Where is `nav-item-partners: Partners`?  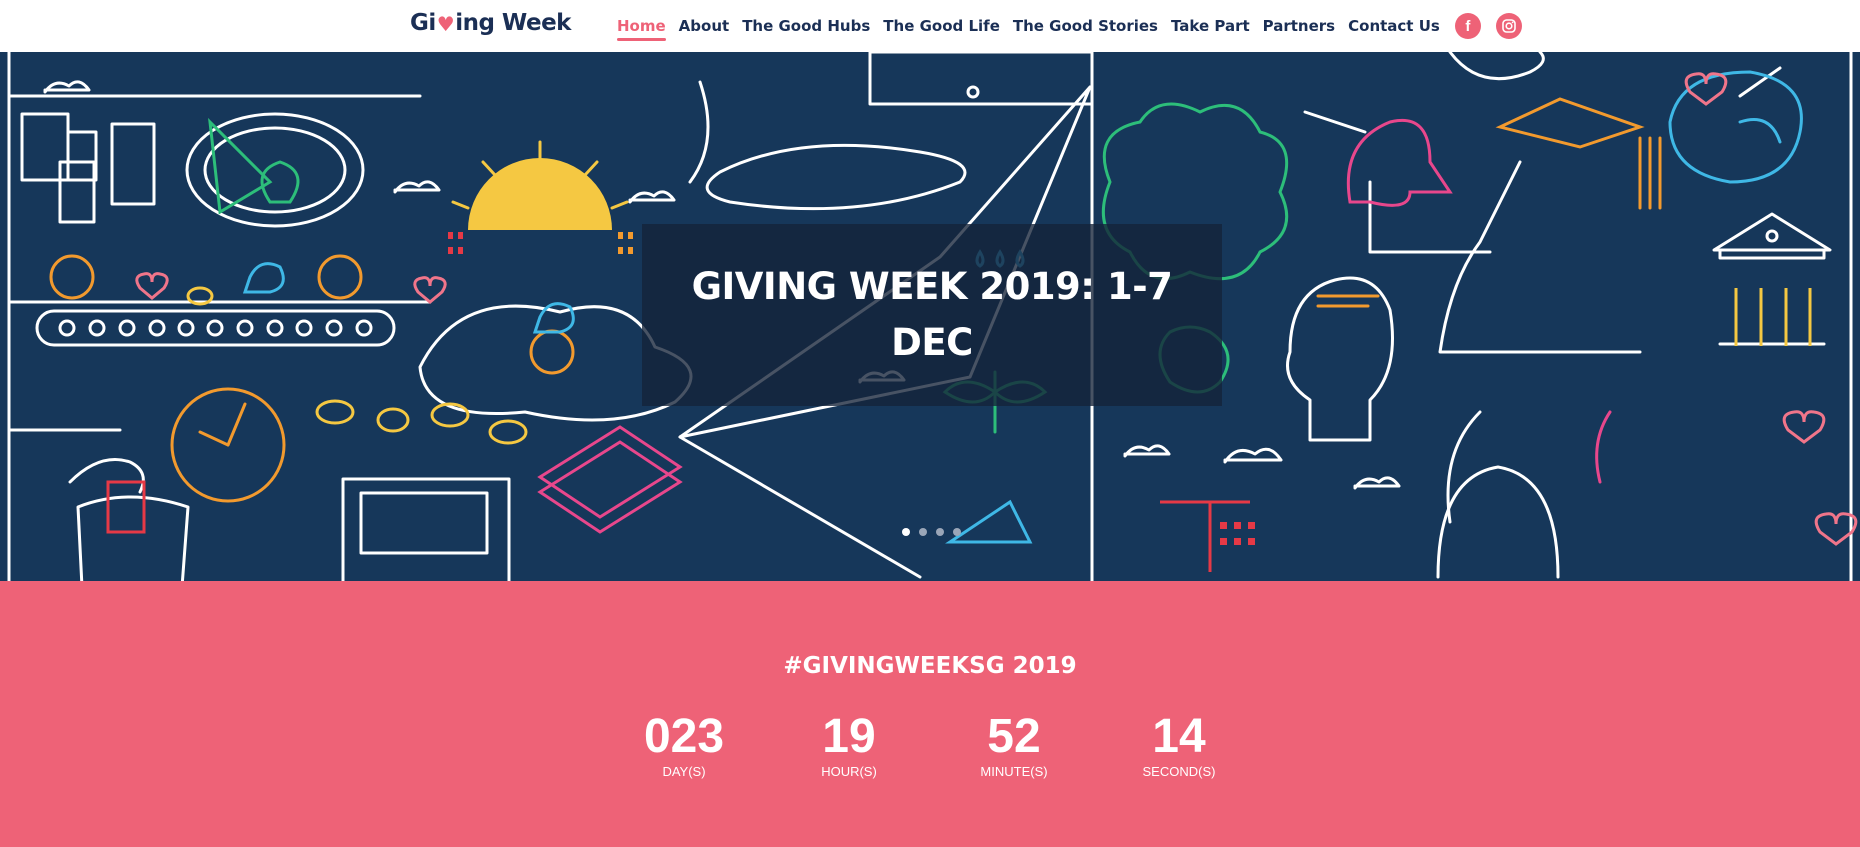 nav-item-partners: Partners is located at coordinates (1299, 26).